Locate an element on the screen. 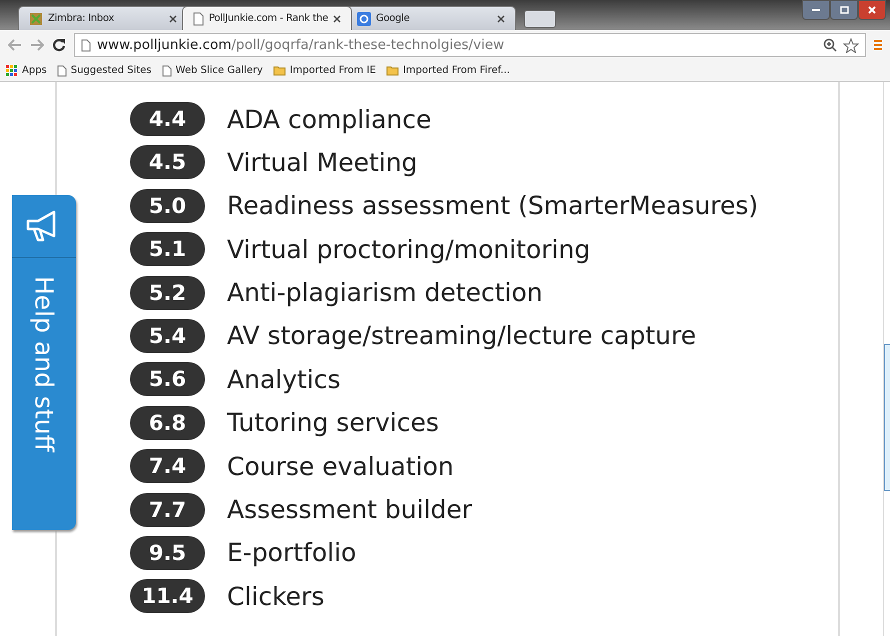 This screenshot has height=636, width=890. scrollbar is located at coordinates (886, 359).